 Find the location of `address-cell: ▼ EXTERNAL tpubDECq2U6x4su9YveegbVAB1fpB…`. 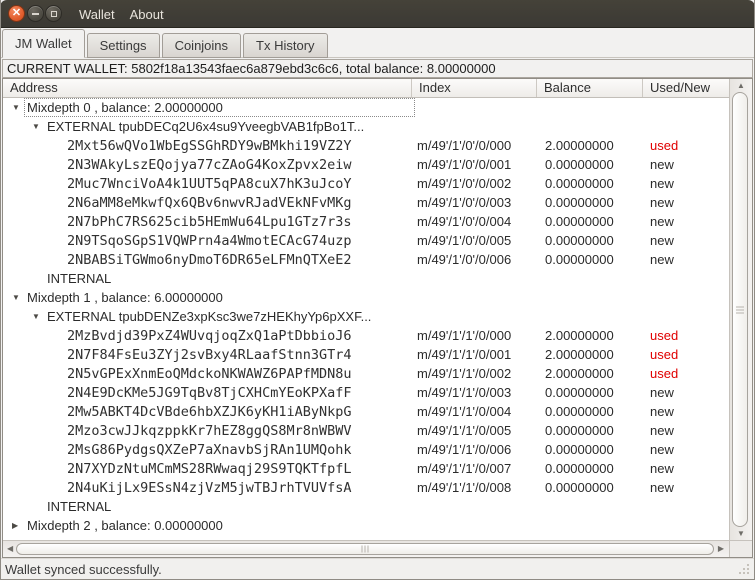

address-cell: ▼ EXTERNAL tpubDECq2U6x4su9YveegbVAB1fpB… is located at coordinates (207, 126).